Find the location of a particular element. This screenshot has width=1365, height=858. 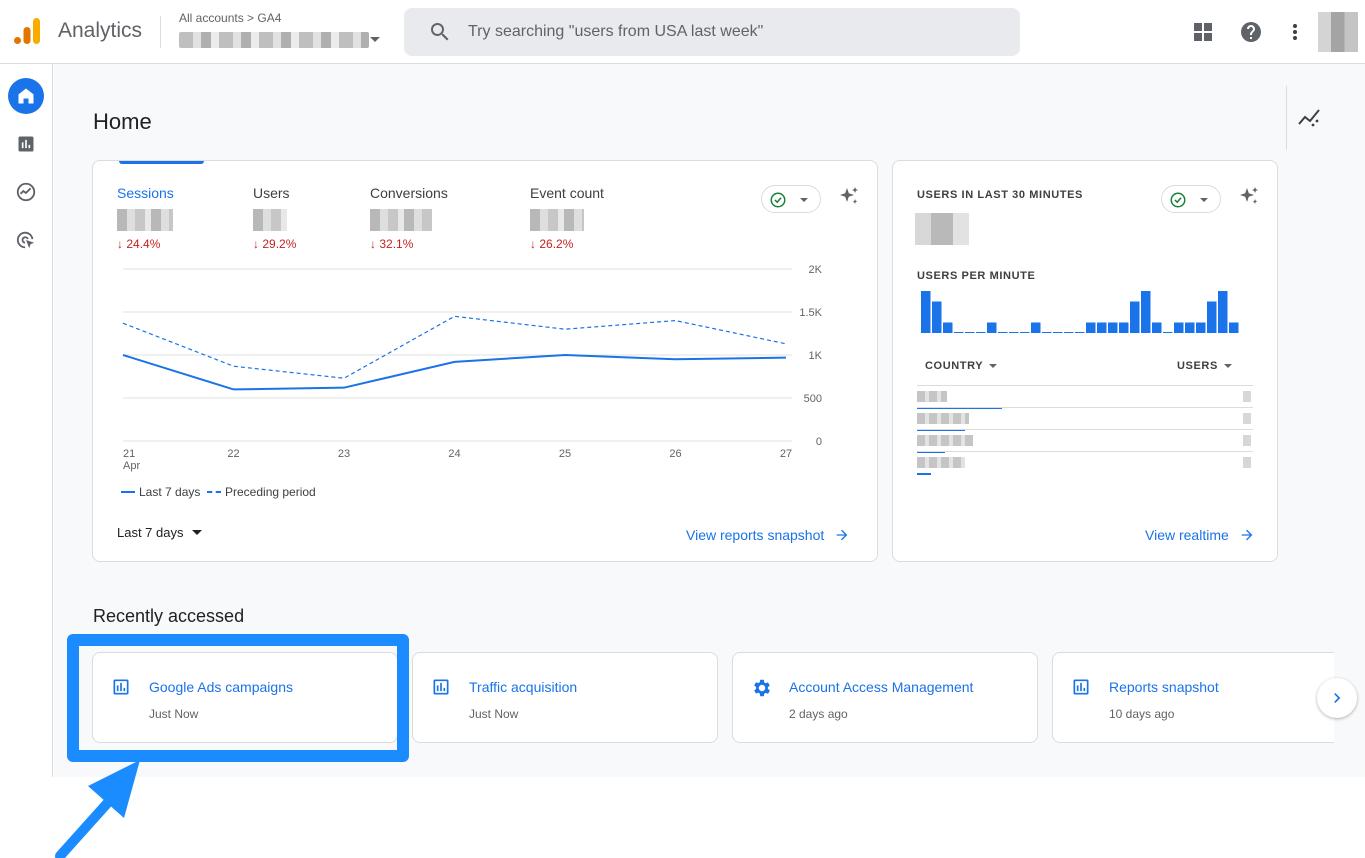

nav-reports is located at coordinates (26, 144).